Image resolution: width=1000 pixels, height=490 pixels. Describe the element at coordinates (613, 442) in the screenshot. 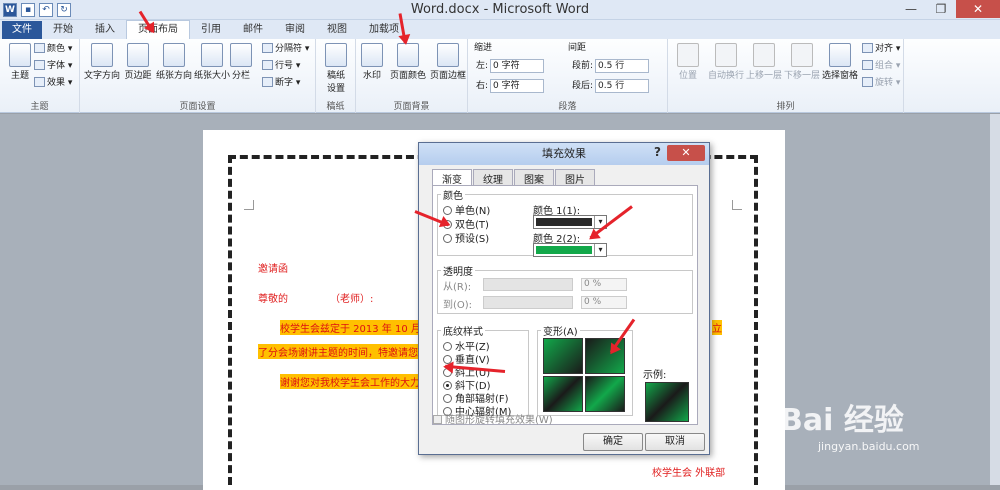

I see `ok-button: 确定` at that location.